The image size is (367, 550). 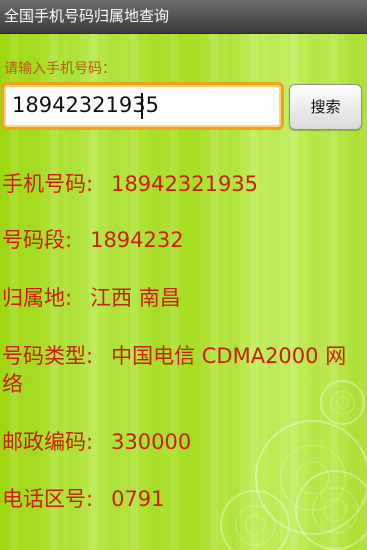 What do you see at coordinates (12, 384) in the screenshot?
I see `number-type-continuation-value: 络` at bounding box center [12, 384].